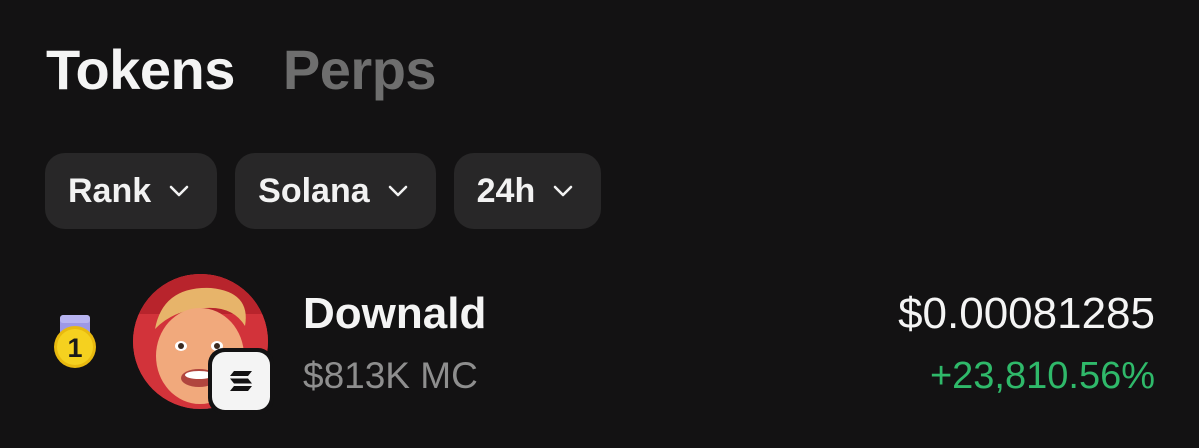 The height and width of the screenshot is (448, 1199). What do you see at coordinates (110, 190) in the screenshot?
I see `rank-filter-label: Rank` at bounding box center [110, 190].